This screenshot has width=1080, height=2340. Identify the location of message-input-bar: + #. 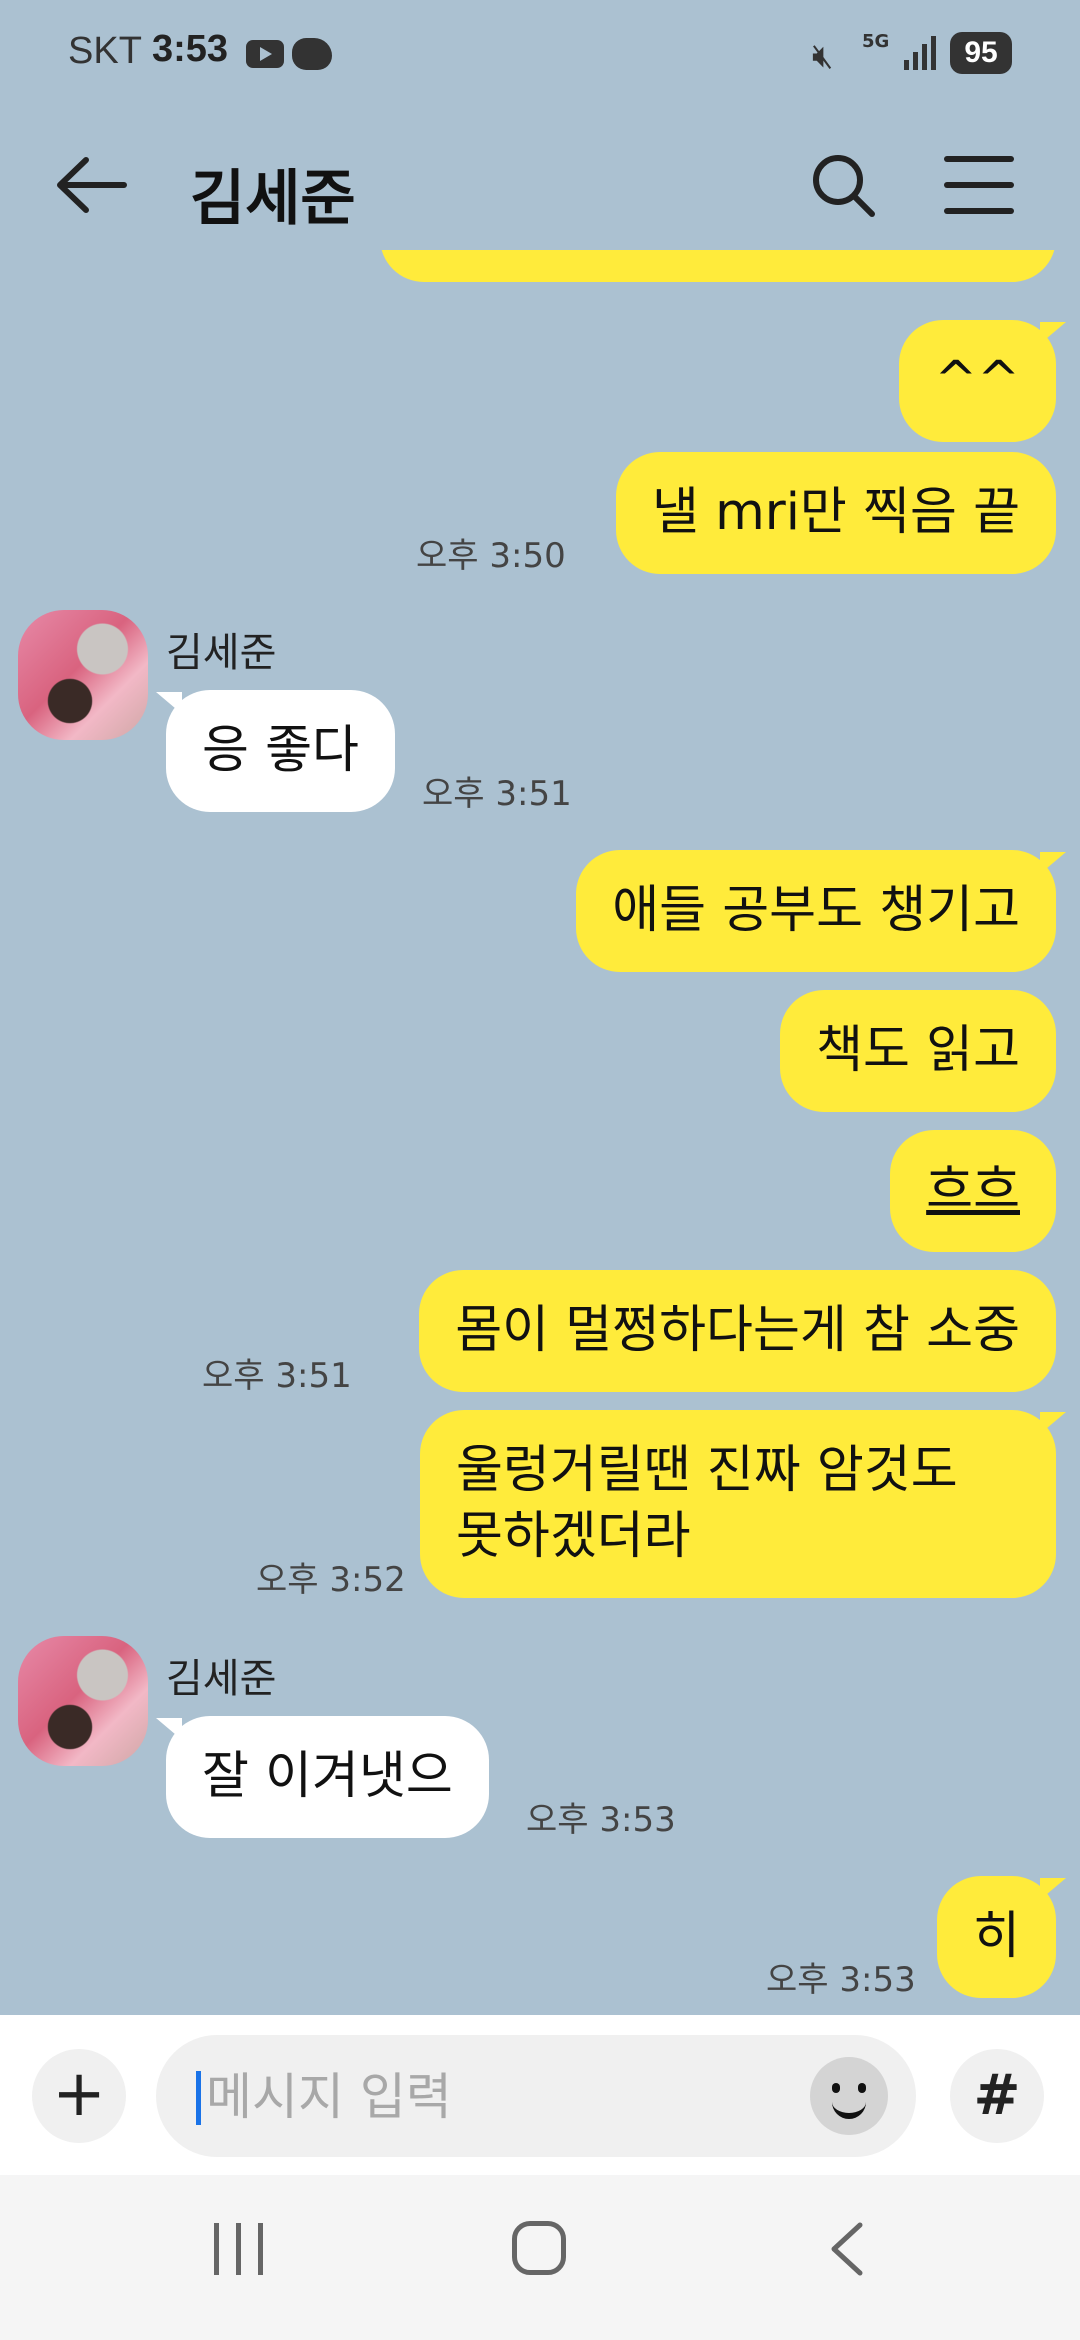
(540, 2095).